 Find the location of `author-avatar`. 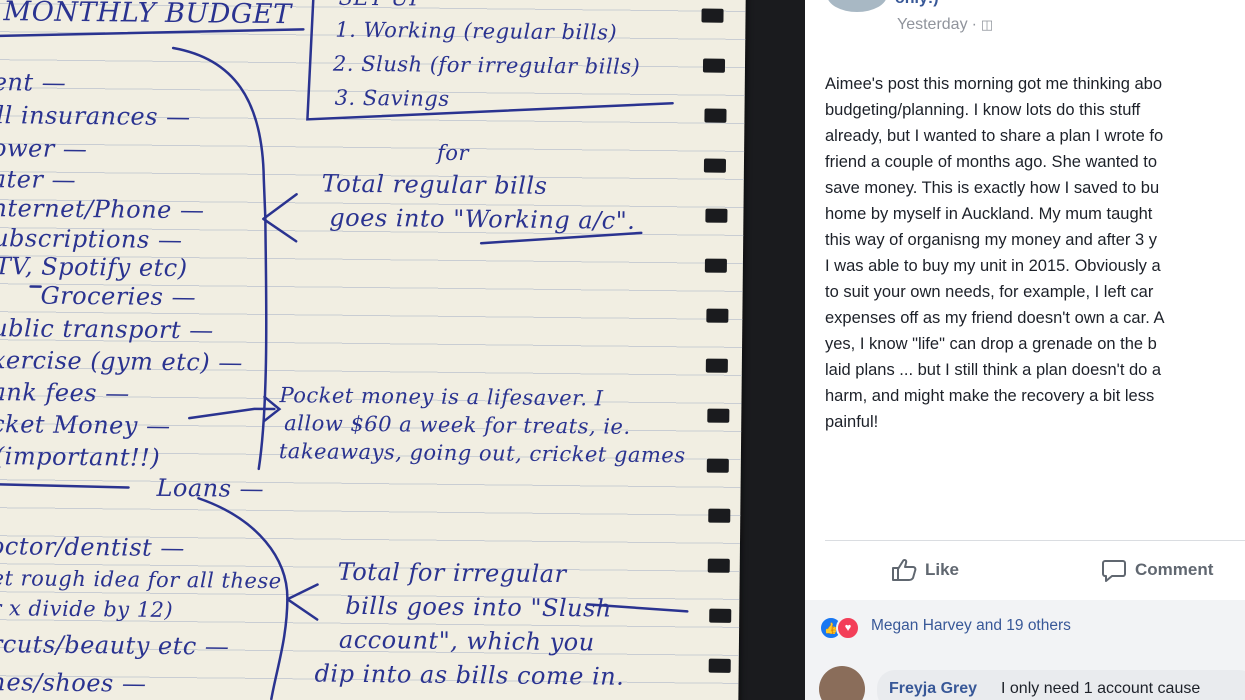

author-avatar is located at coordinates (857, 6).